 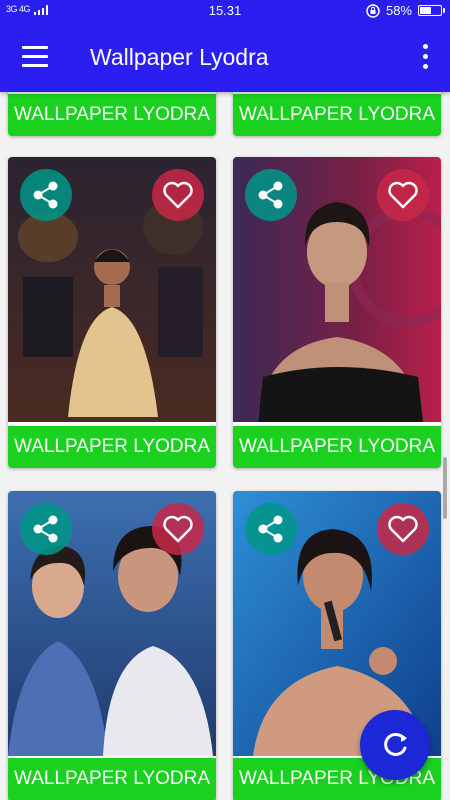 What do you see at coordinates (179, 57) in the screenshot?
I see `app-title: Wallpaper Lyodra` at bounding box center [179, 57].